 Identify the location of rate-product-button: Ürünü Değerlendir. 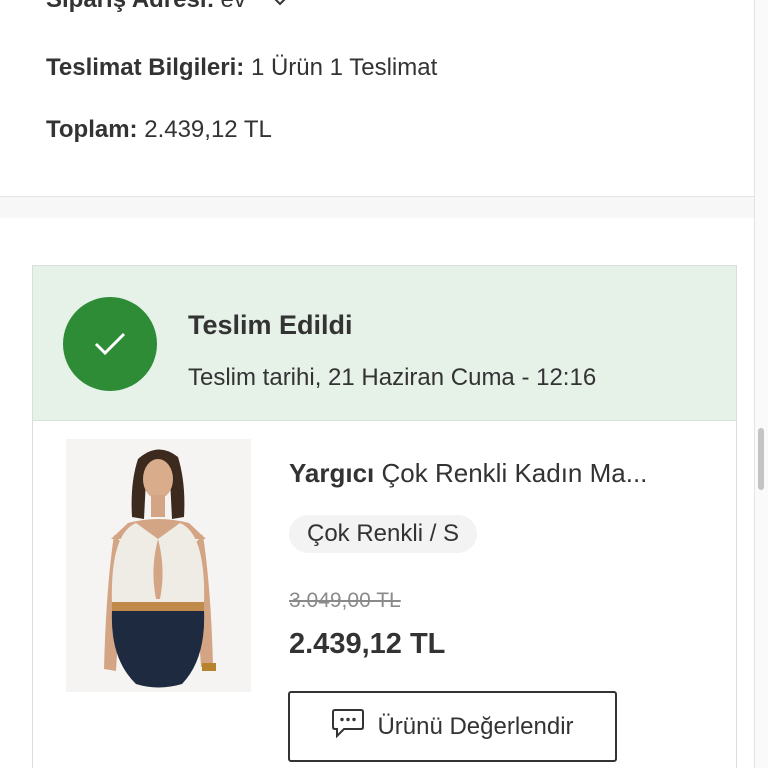
(452, 726).